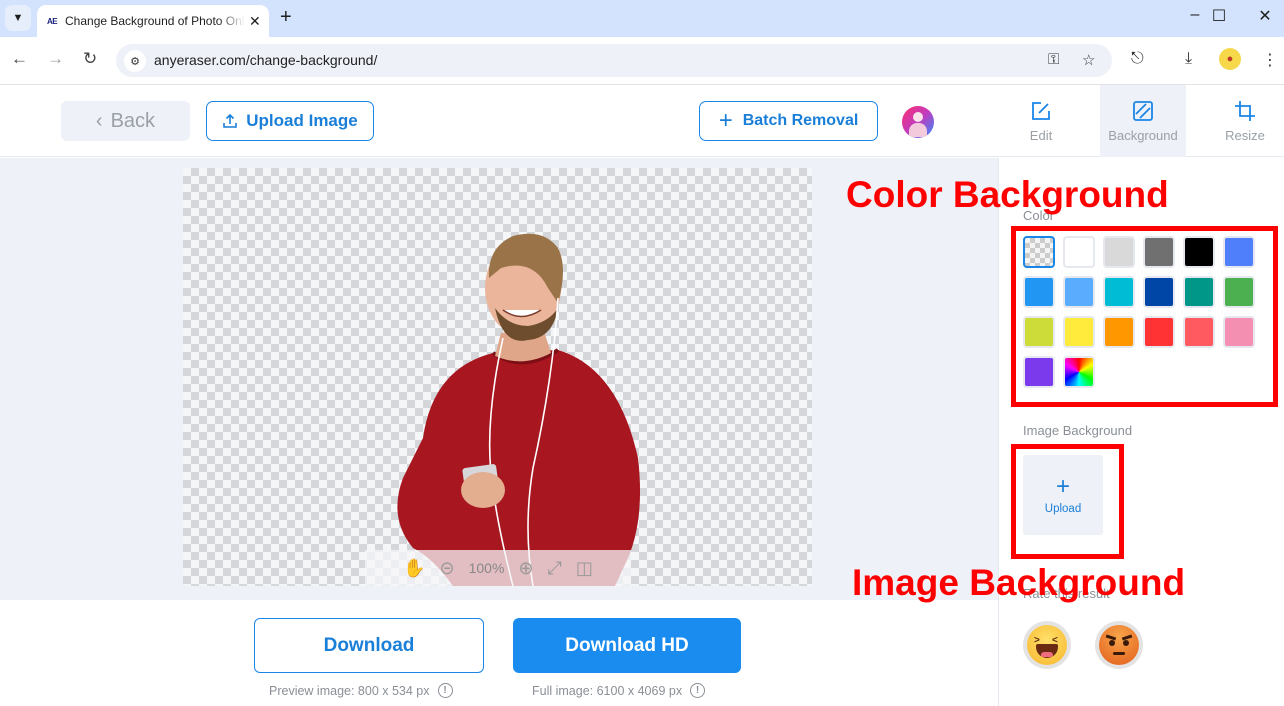 This screenshot has width=1284, height=706. Describe the element at coordinates (614, 60) in the screenshot. I see `address-bar: ⚙ anyeraser.com/change-background/ ⚿ ☆` at that location.